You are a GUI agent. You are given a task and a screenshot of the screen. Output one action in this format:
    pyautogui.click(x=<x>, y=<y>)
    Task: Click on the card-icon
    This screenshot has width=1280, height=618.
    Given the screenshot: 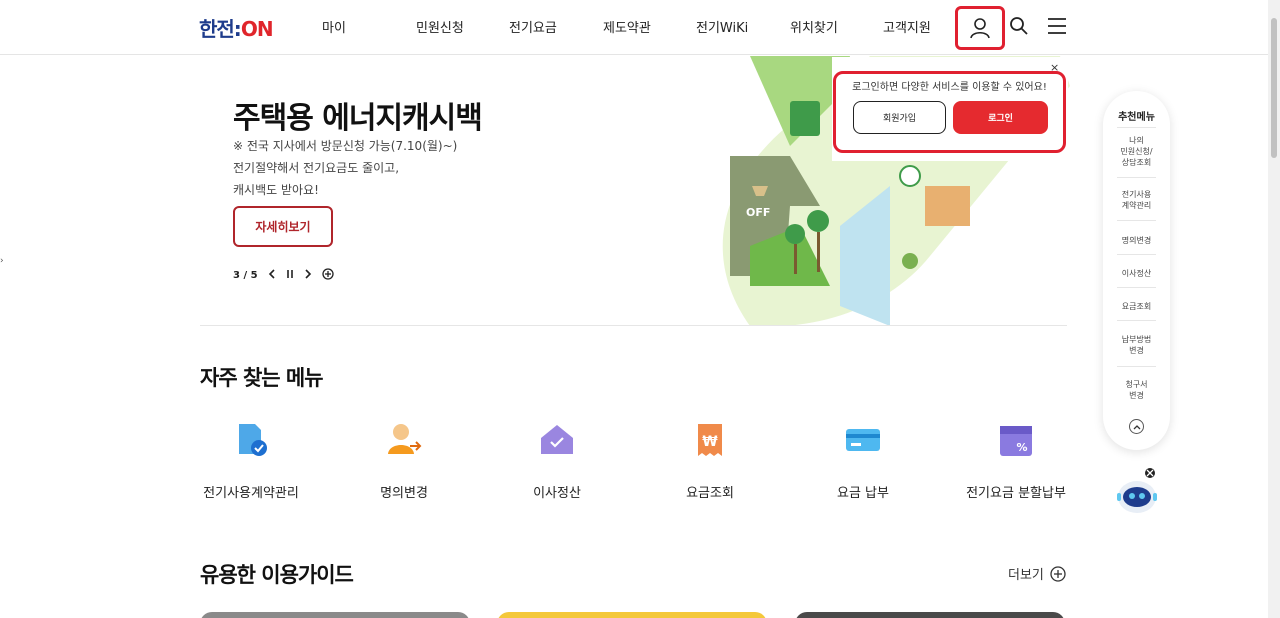 What is the action you would take?
    pyautogui.click(x=863, y=440)
    